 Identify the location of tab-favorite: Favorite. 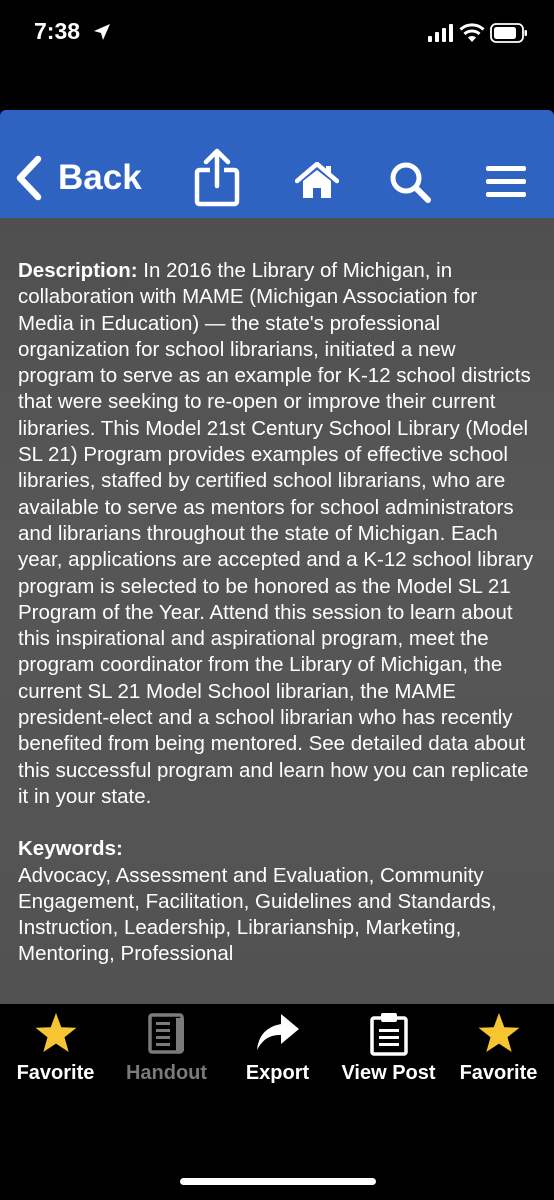
(55, 1054).